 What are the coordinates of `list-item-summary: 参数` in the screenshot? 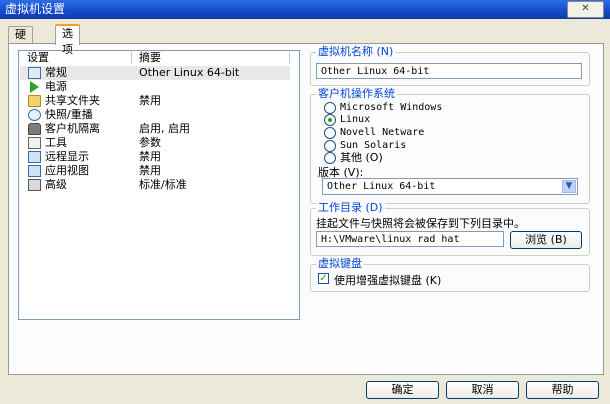 It's located at (150, 142).